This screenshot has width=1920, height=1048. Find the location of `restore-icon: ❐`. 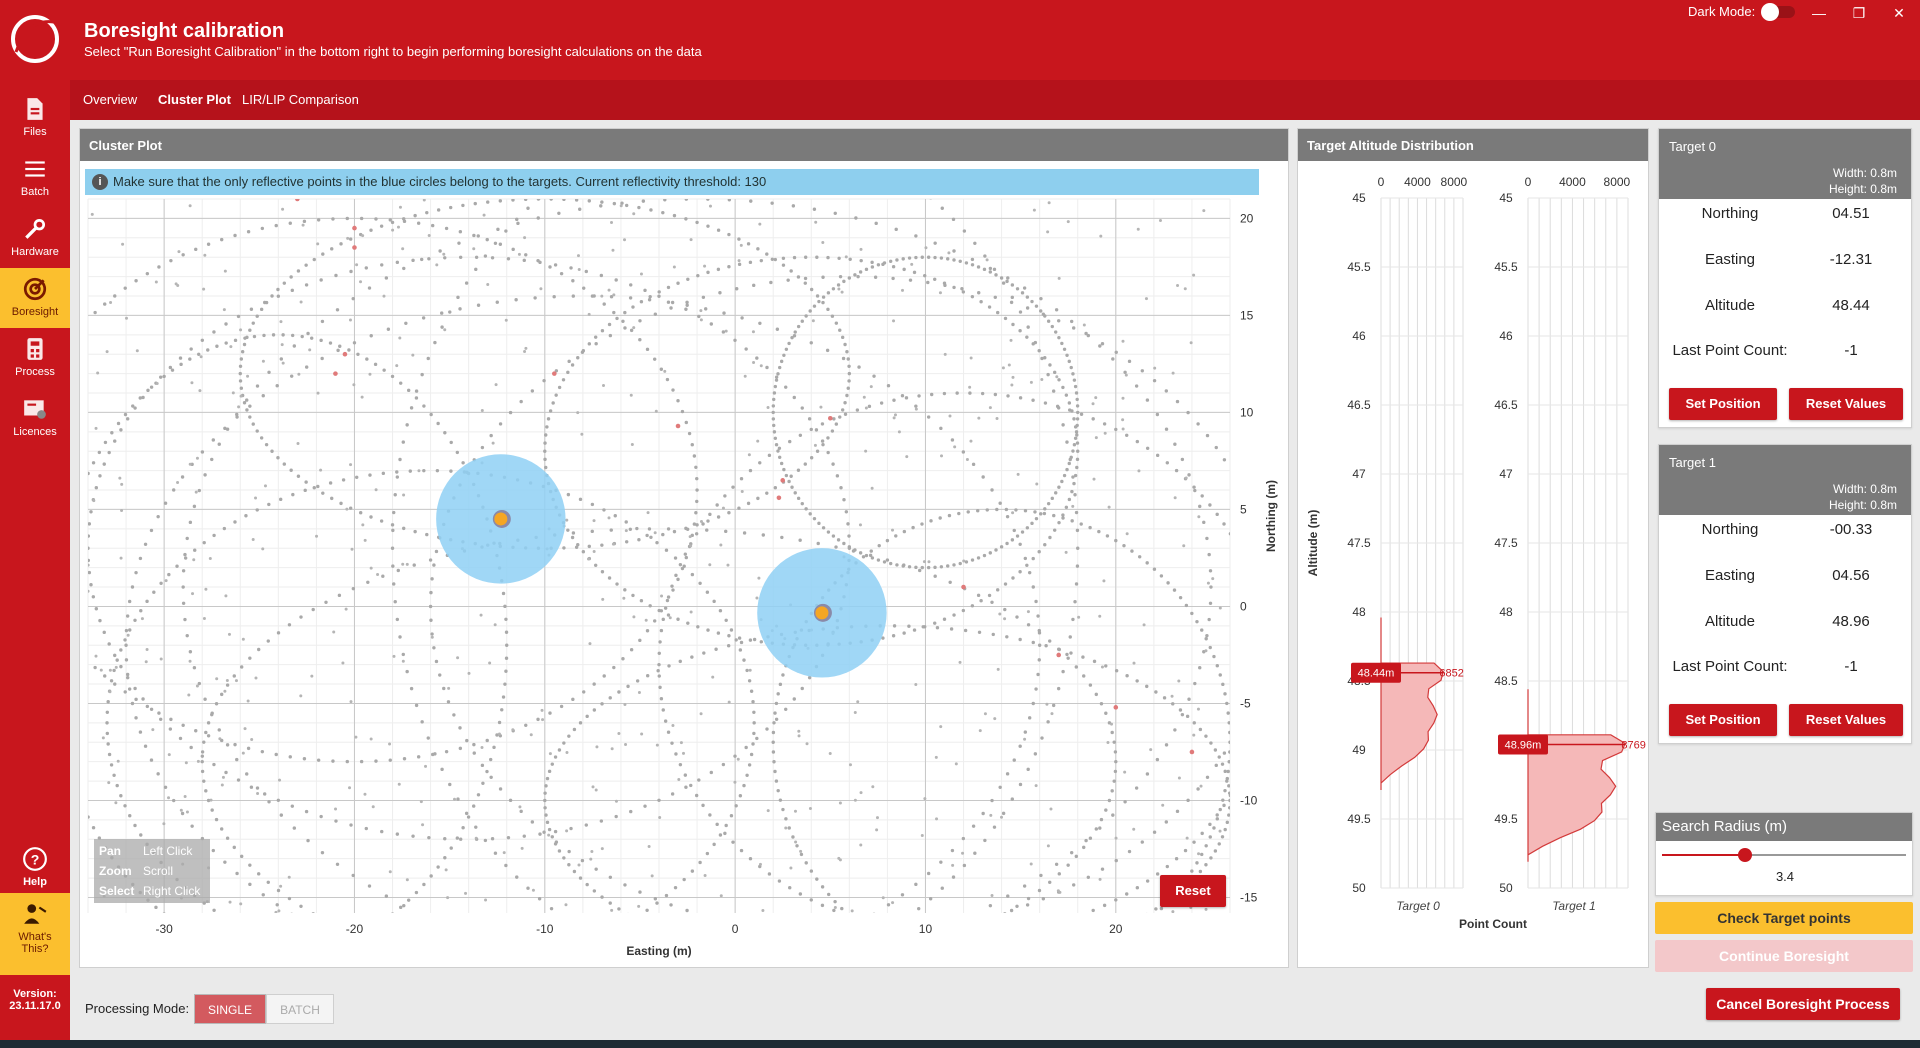

restore-icon: ❐ is located at coordinates (1859, 13).